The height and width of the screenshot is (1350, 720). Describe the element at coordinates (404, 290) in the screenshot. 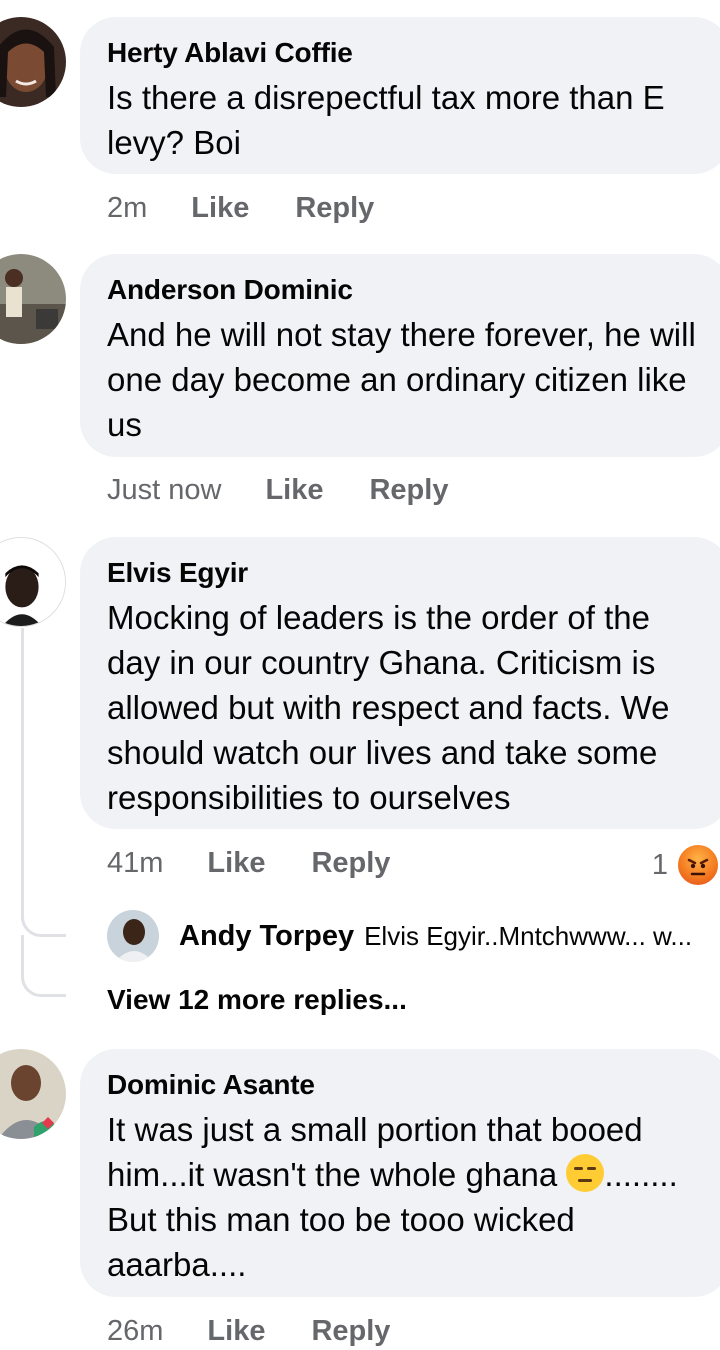

I see `comment-author: Anderson Dominic` at that location.